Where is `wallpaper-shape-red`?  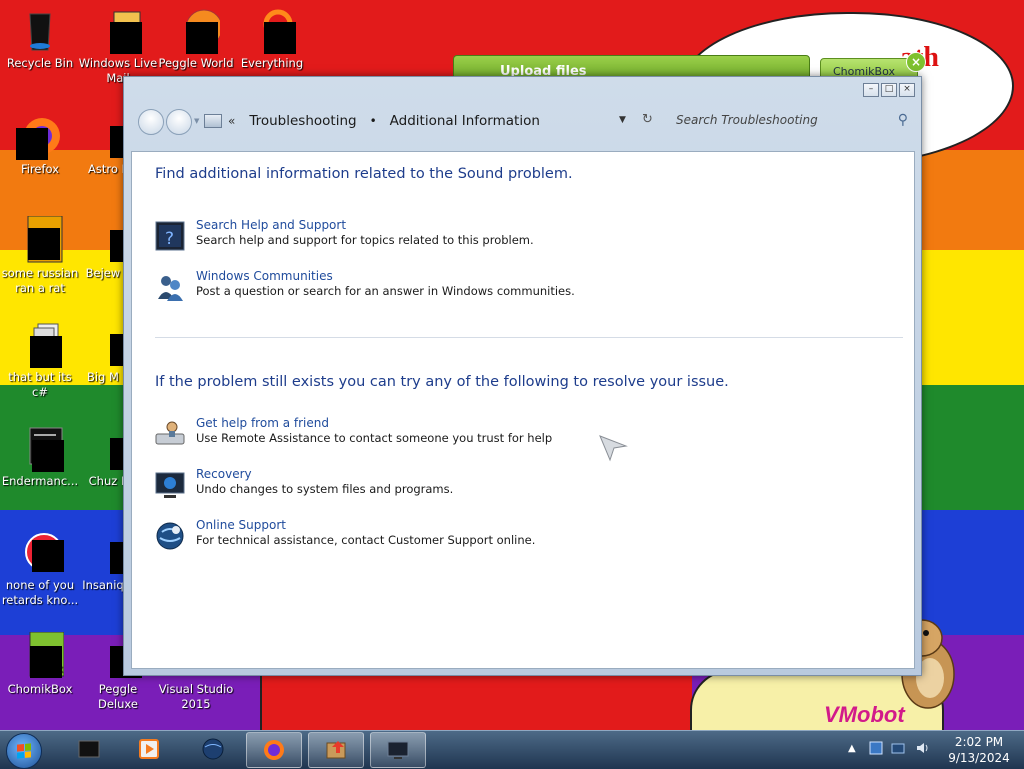
wallpaper-shape-red is located at coordinates (476, 700).